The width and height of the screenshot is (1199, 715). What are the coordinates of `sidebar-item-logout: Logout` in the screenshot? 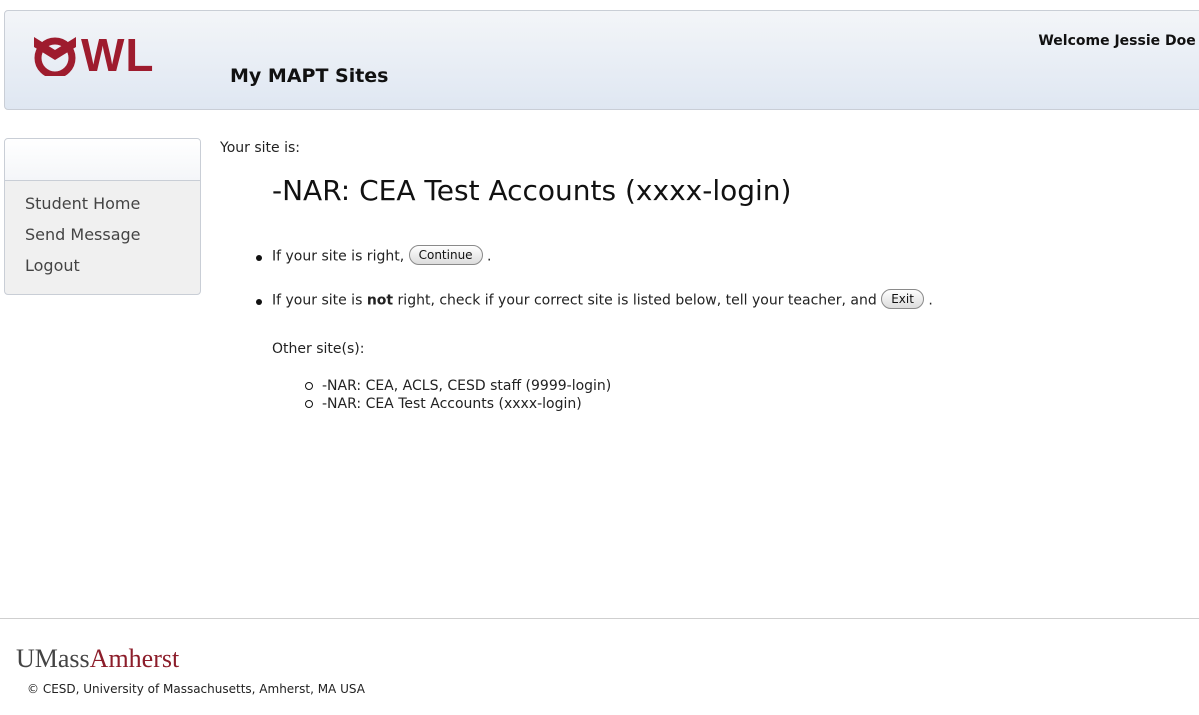 It's located at (112, 268).